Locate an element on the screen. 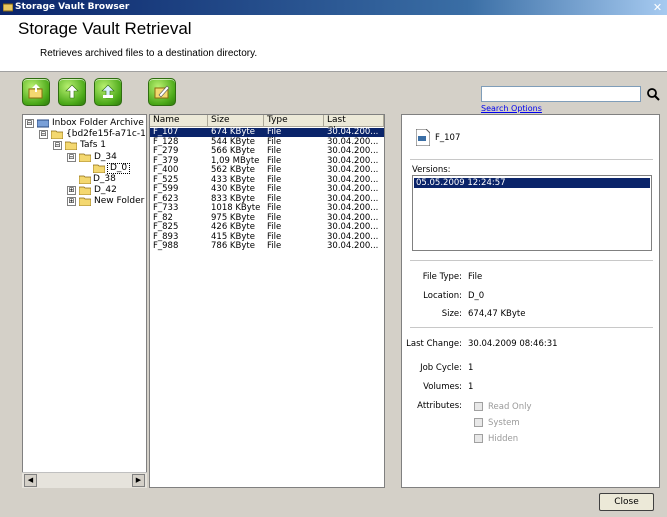  file-cell-name: F_279 is located at coordinates (166, 151).